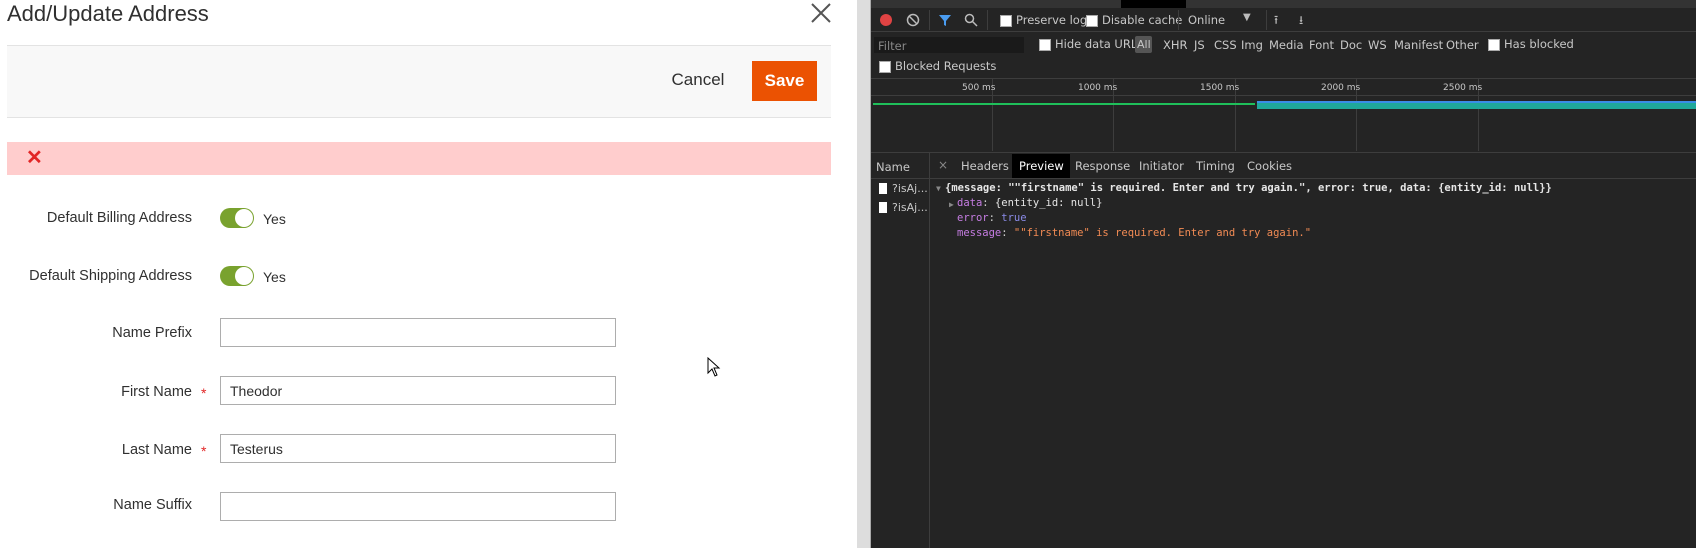 The height and width of the screenshot is (548, 1696). What do you see at coordinates (1462, 45) in the screenshot?
I see `type-filter-other: Other` at bounding box center [1462, 45].